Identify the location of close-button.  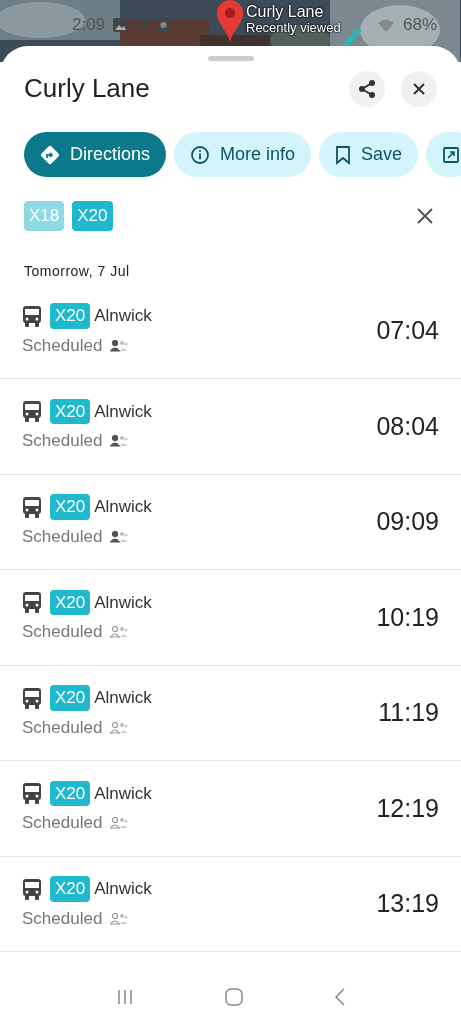
(419, 88).